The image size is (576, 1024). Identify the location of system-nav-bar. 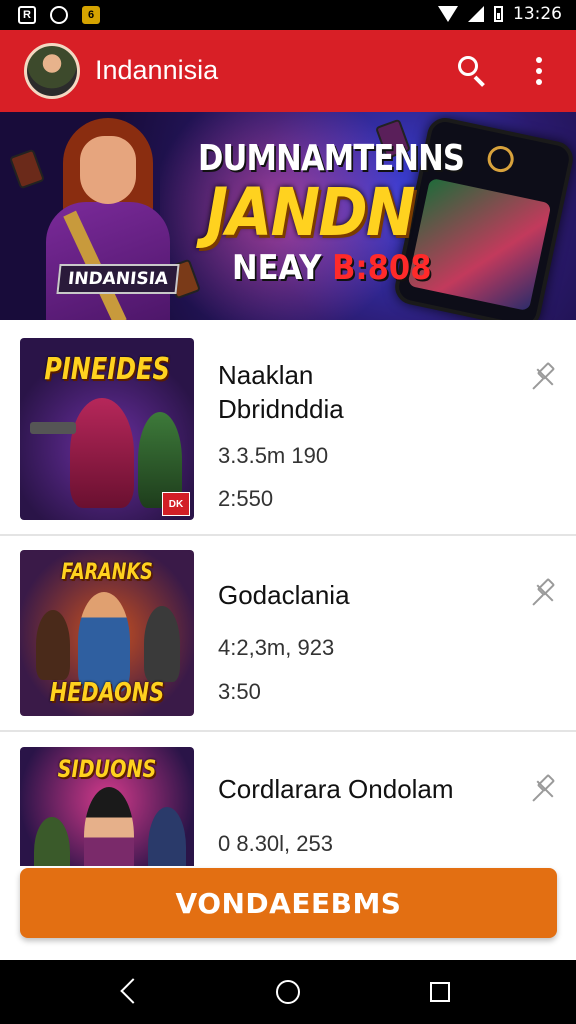
(288, 992).